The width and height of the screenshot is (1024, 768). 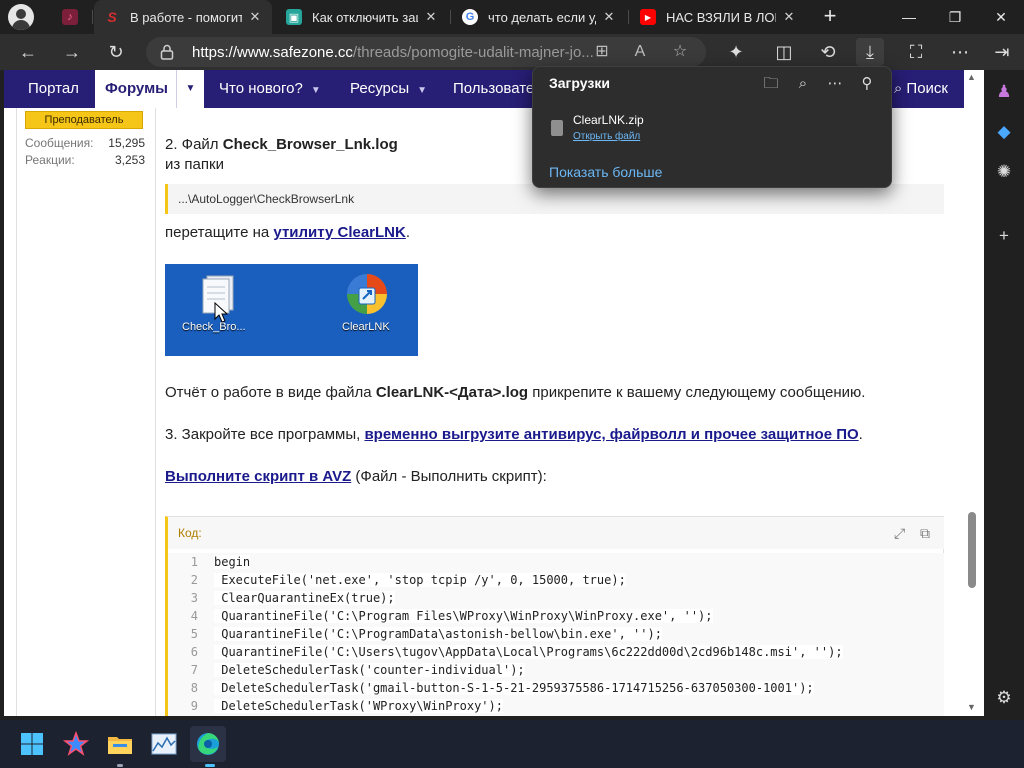 I want to click on tab-how-to-disable: ▣ Как отключить защи ✕, so click(x=362, y=17).